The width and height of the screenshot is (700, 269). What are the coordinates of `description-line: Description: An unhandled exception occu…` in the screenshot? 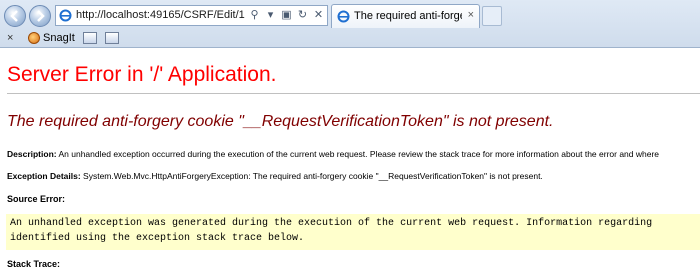 It's located at (333, 154).